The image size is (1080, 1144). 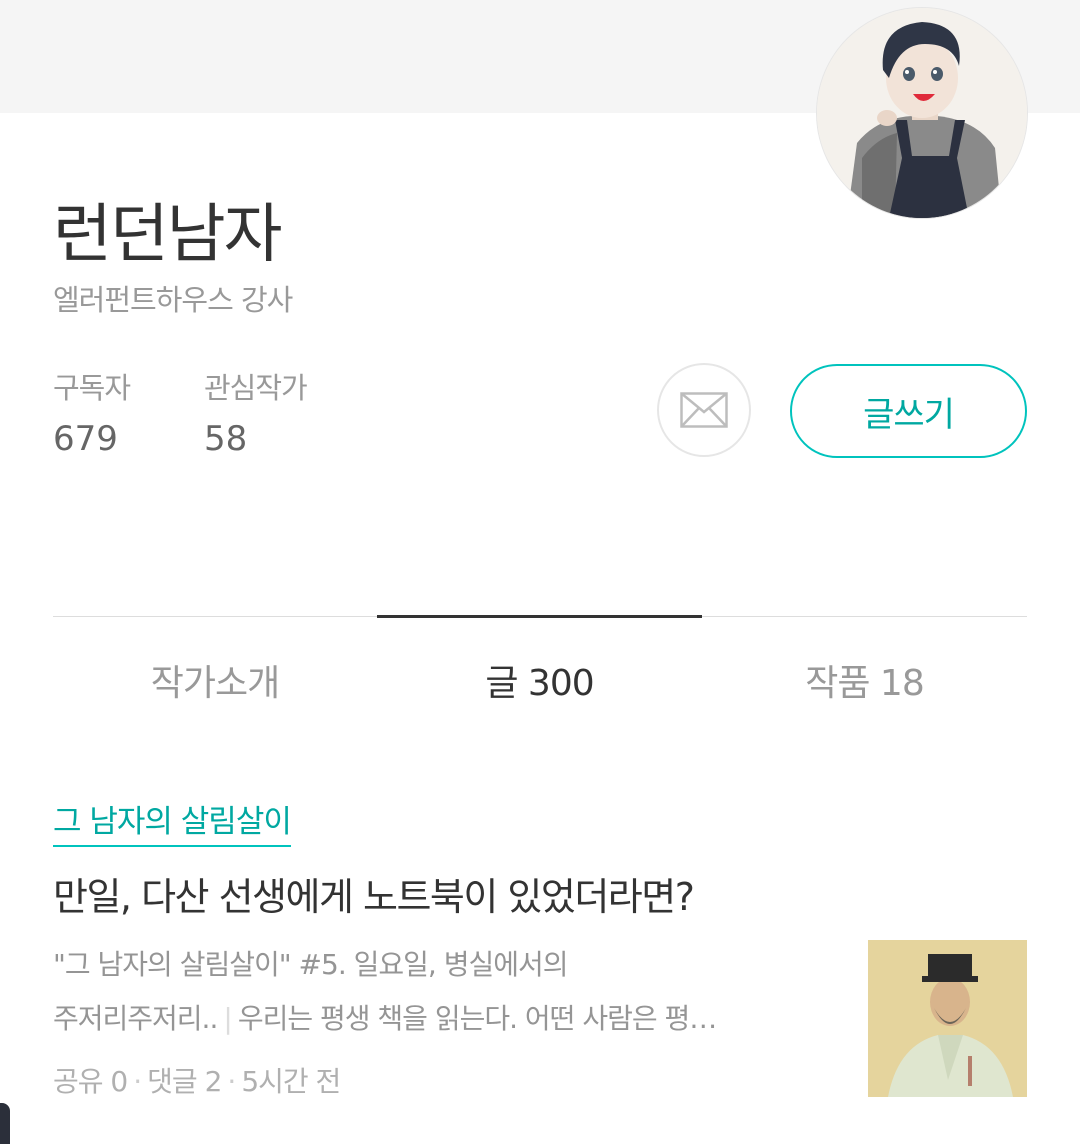 I want to click on favorite-authors-count: 58, so click(x=226, y=439).